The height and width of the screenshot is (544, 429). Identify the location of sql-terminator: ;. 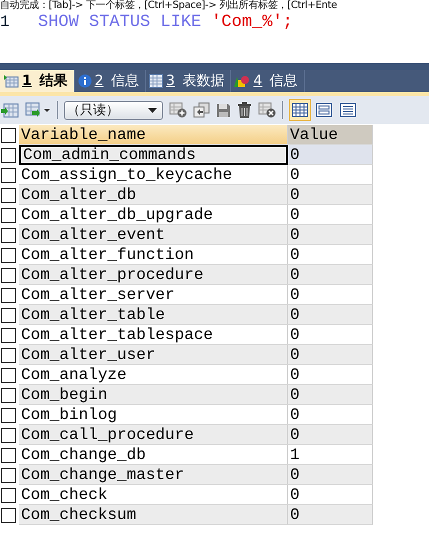
(287, 22).